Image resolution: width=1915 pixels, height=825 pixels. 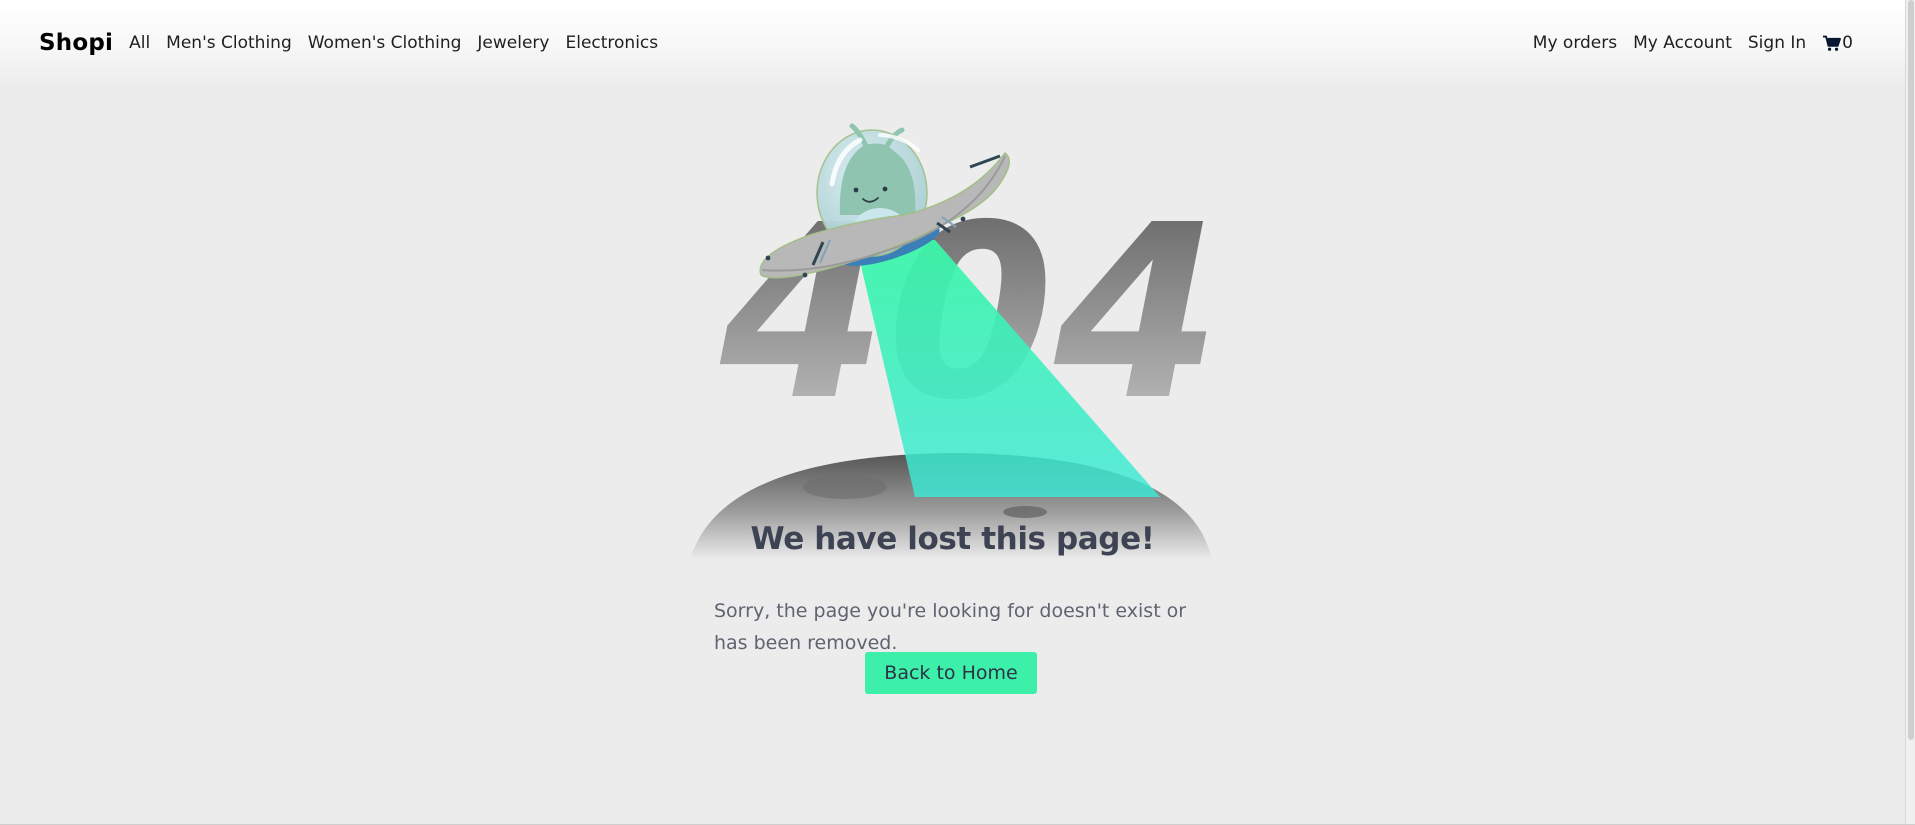 What do you see at coordinates (1911, 370) in the screenshot?
I see `scrollbar-thumb` at bounding box center [1911, 370].